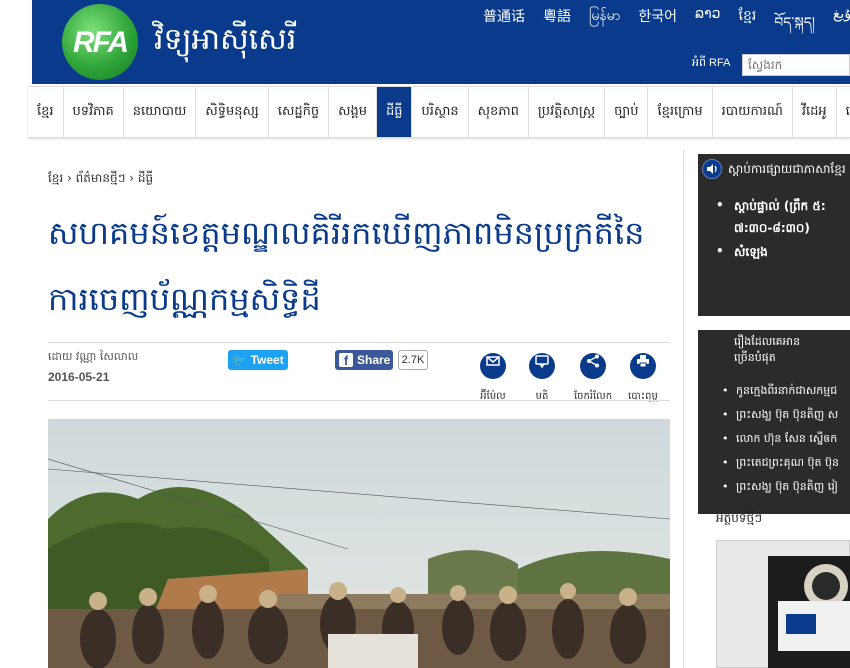 The width and height of the screenshot is (850, 668). I want to click on nav-item-history: ប្រវត្តិសាស្ត្រ, so click(567, 112).